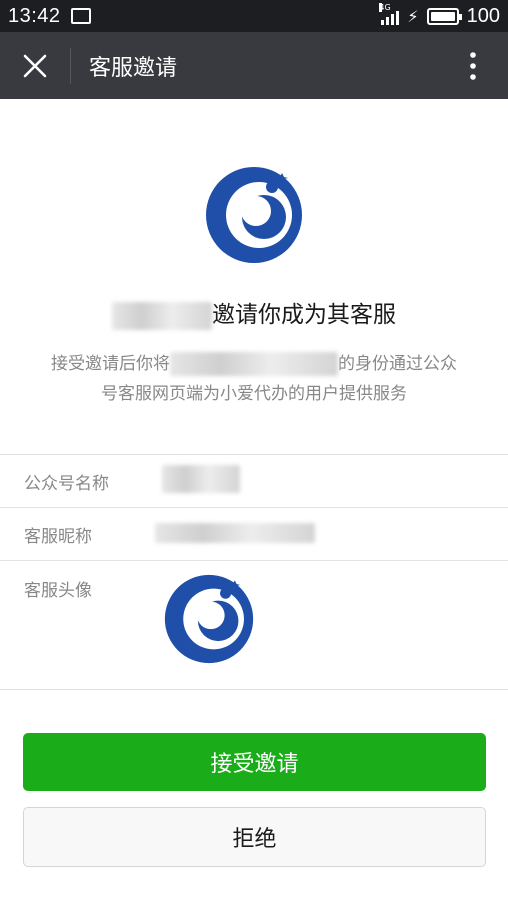  Describe the element at coordinates (254, 215) in the screenshot. I see `account-logo-icon` at that location.